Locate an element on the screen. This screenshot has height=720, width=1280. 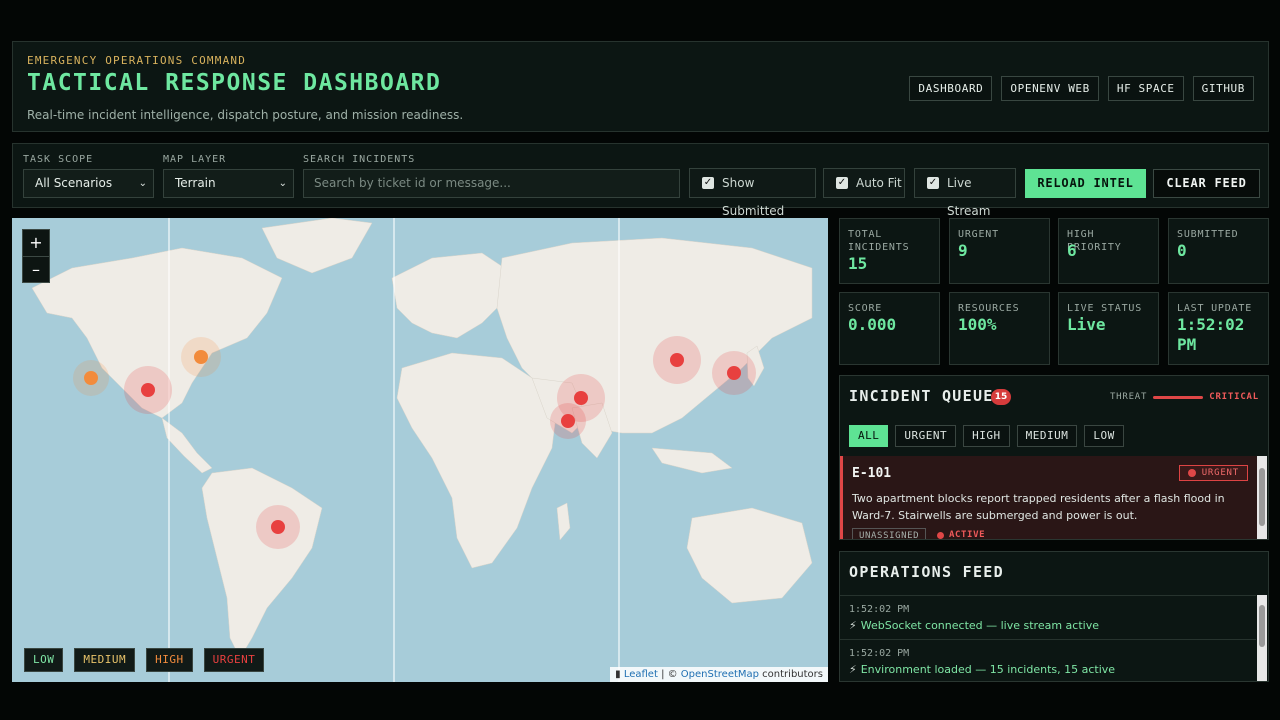
threat-value: CRITICAL is located at coordinates (1234, 397).